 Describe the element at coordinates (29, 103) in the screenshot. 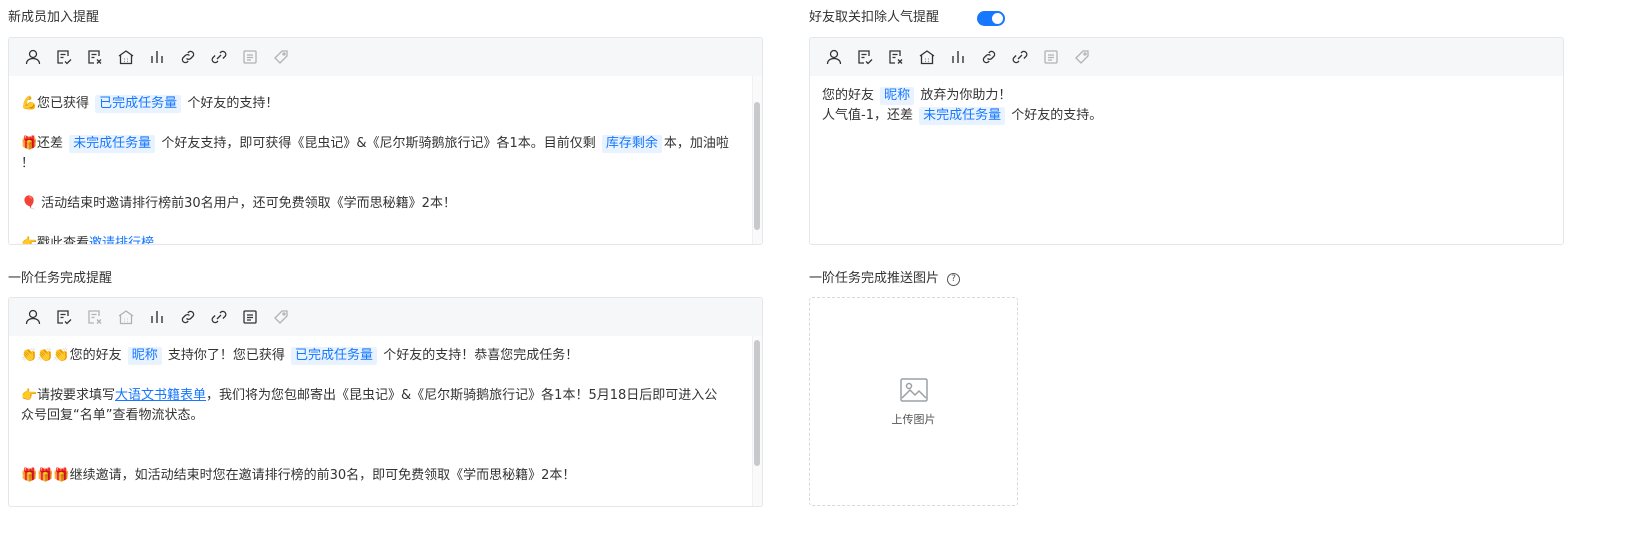

I see `flex-emoji: 💪` at that location.